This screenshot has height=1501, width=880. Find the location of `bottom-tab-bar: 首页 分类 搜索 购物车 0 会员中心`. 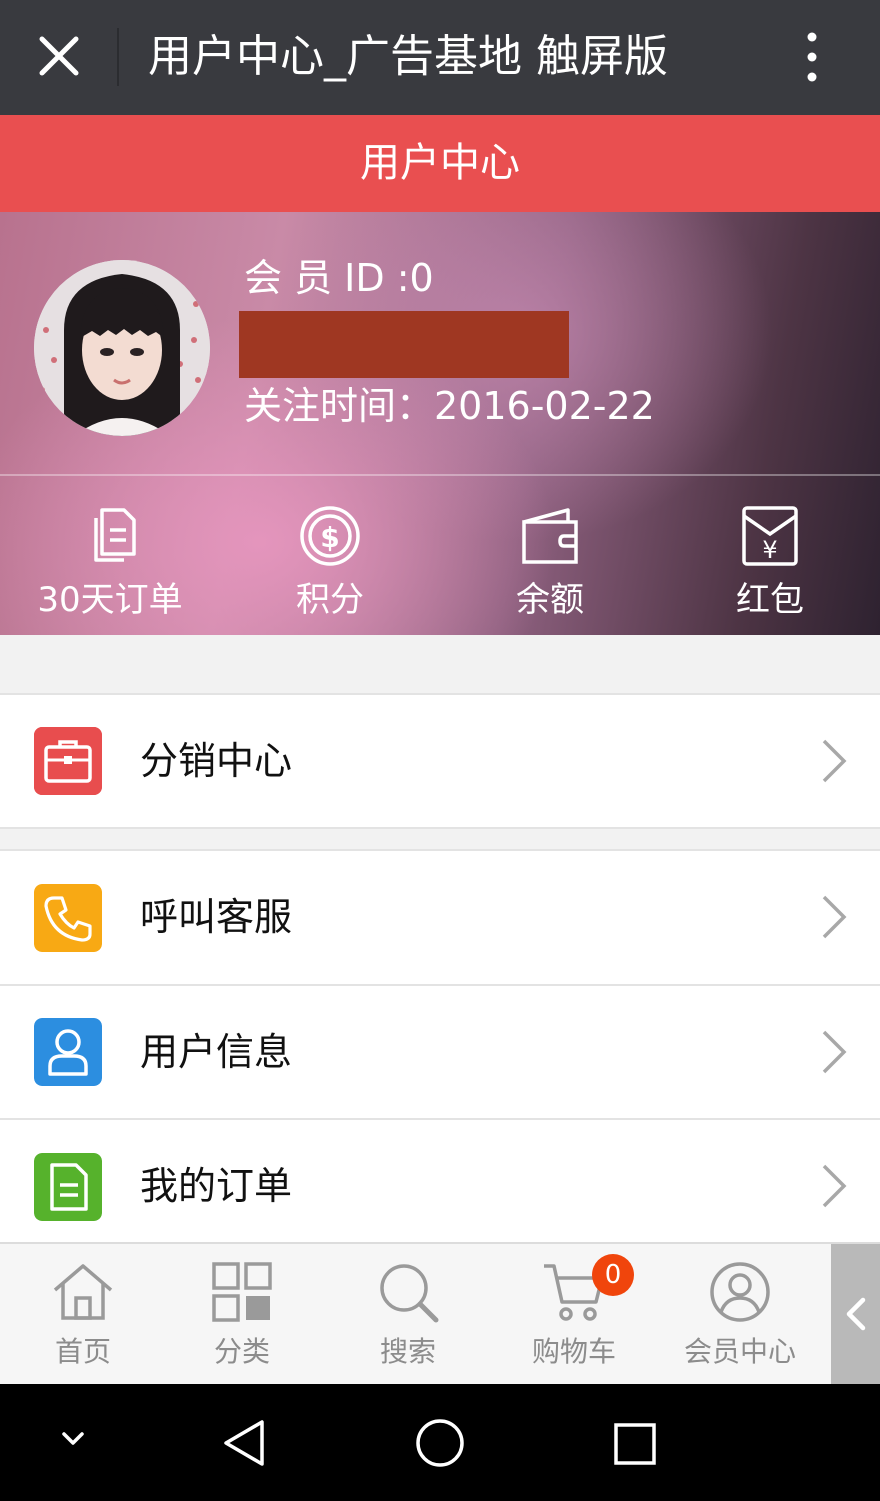

bottom-tab-bar: 首页 分类 搜索 购物车 0 会员中心 is located at coordinates (440, 1313).